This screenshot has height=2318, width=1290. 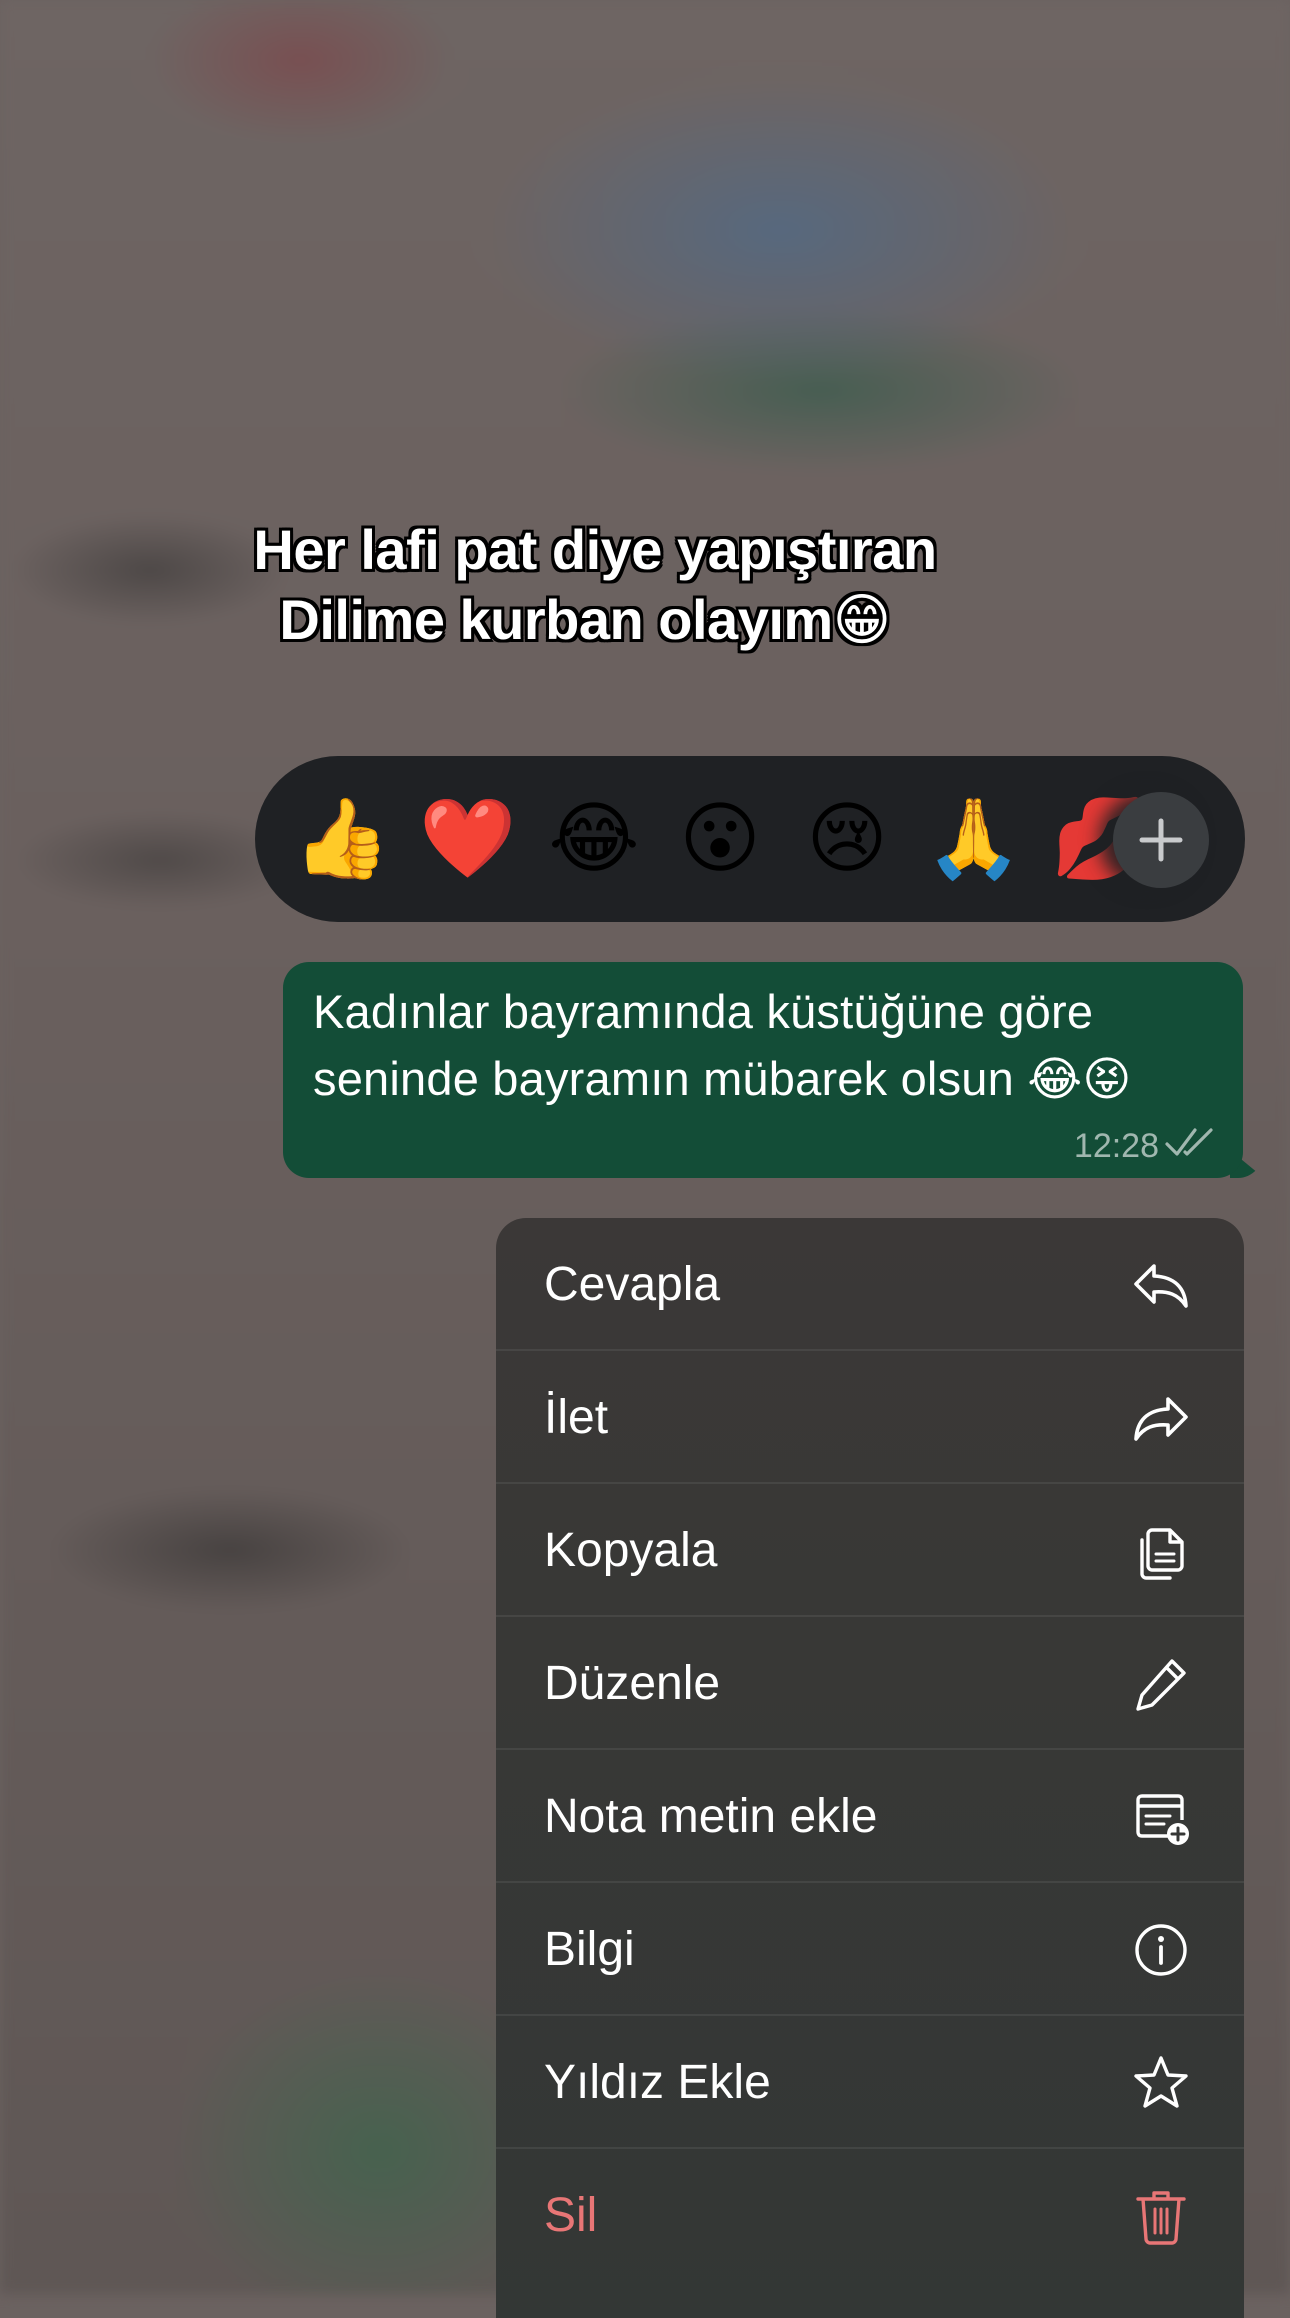 I want to click on double-check-icon, so click(x=1189, y=1142).